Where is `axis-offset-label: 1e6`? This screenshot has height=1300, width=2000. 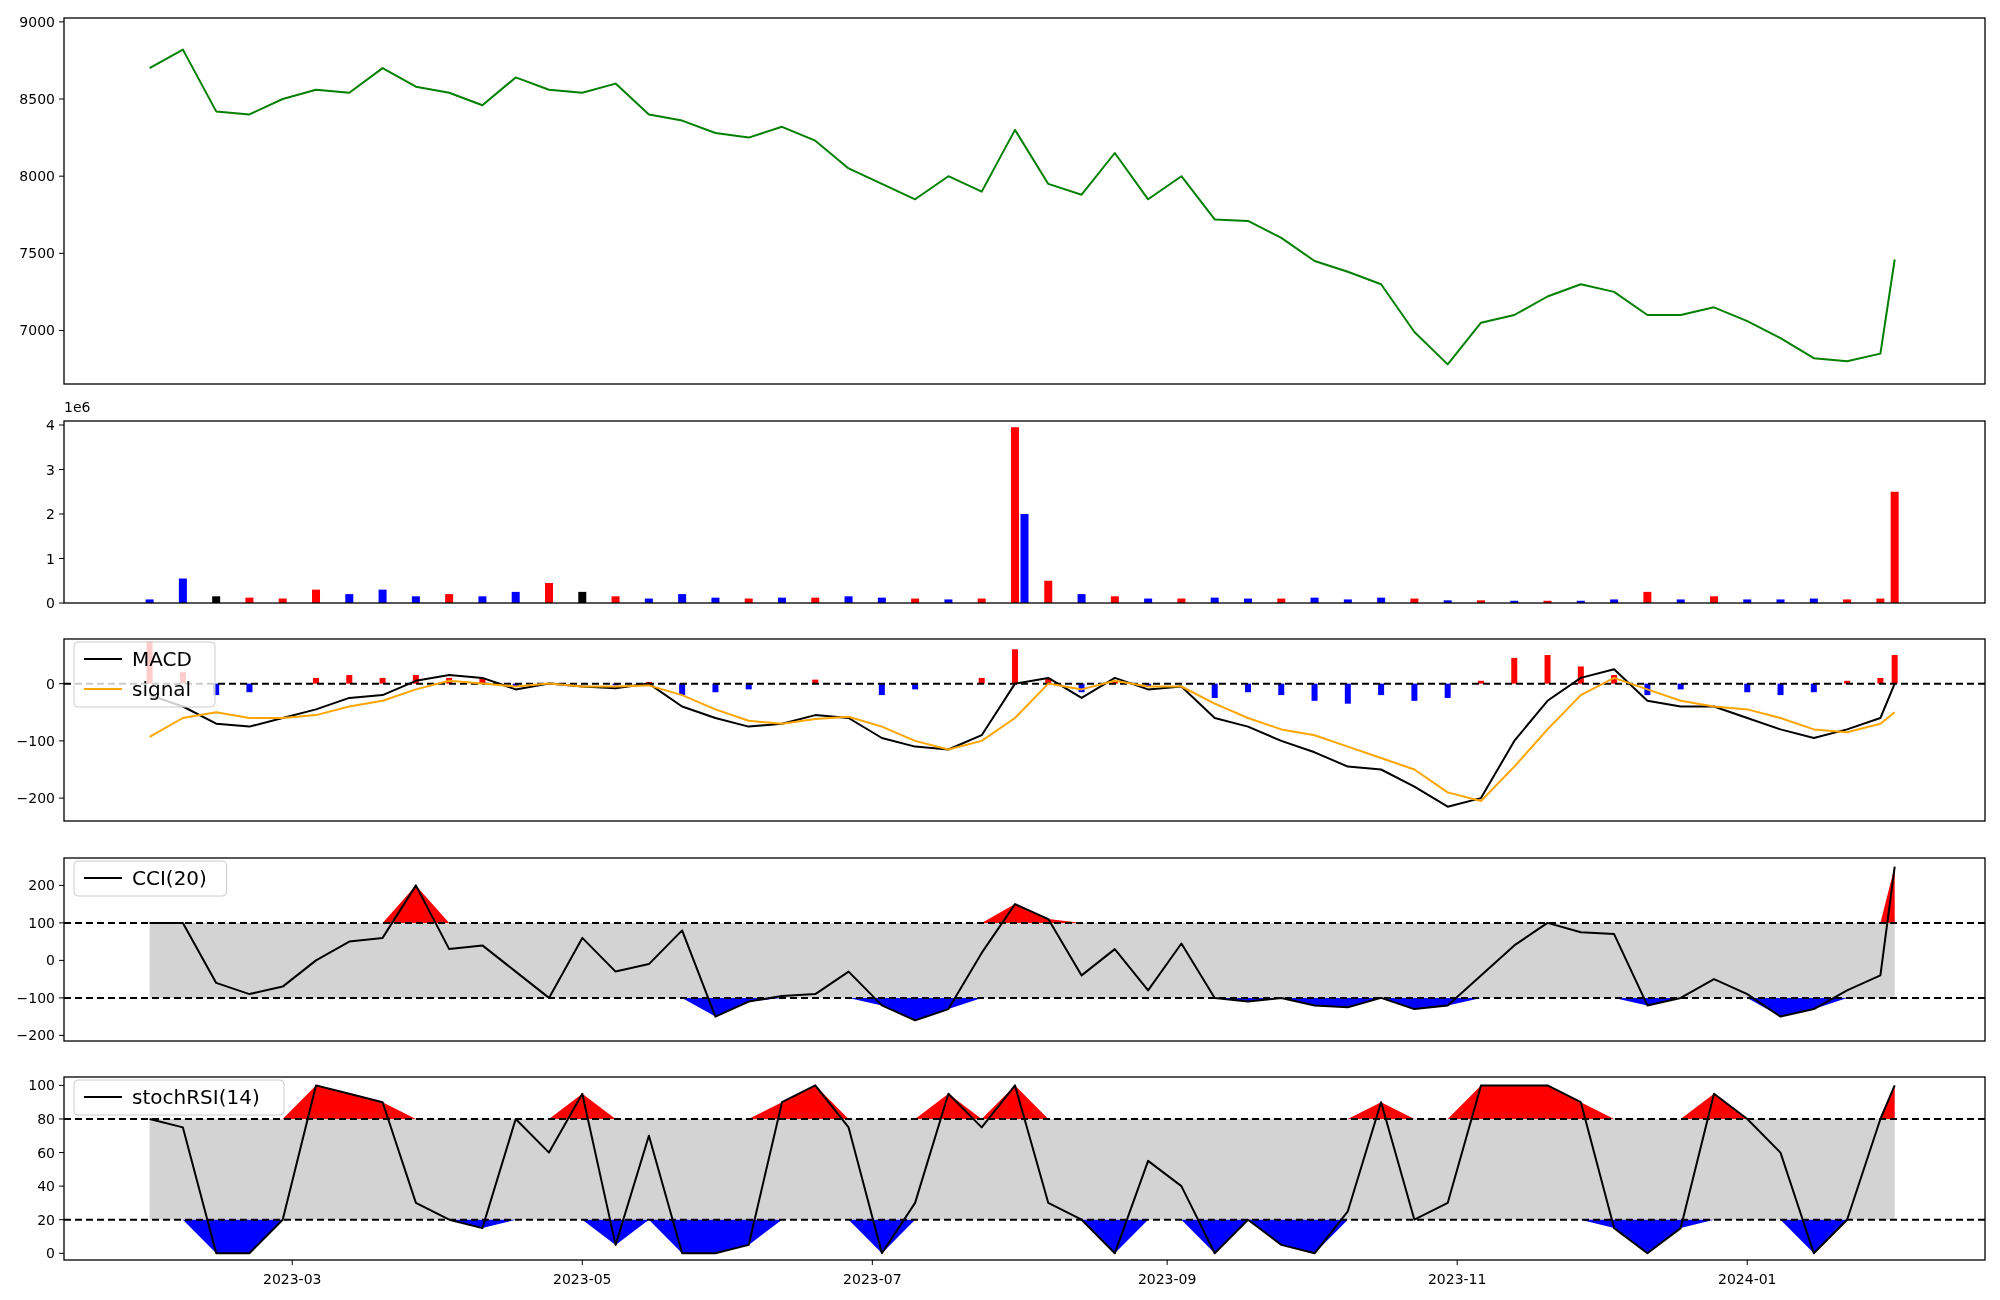 axis-offset-label: 1e6 is located at coordinates (77, 407).